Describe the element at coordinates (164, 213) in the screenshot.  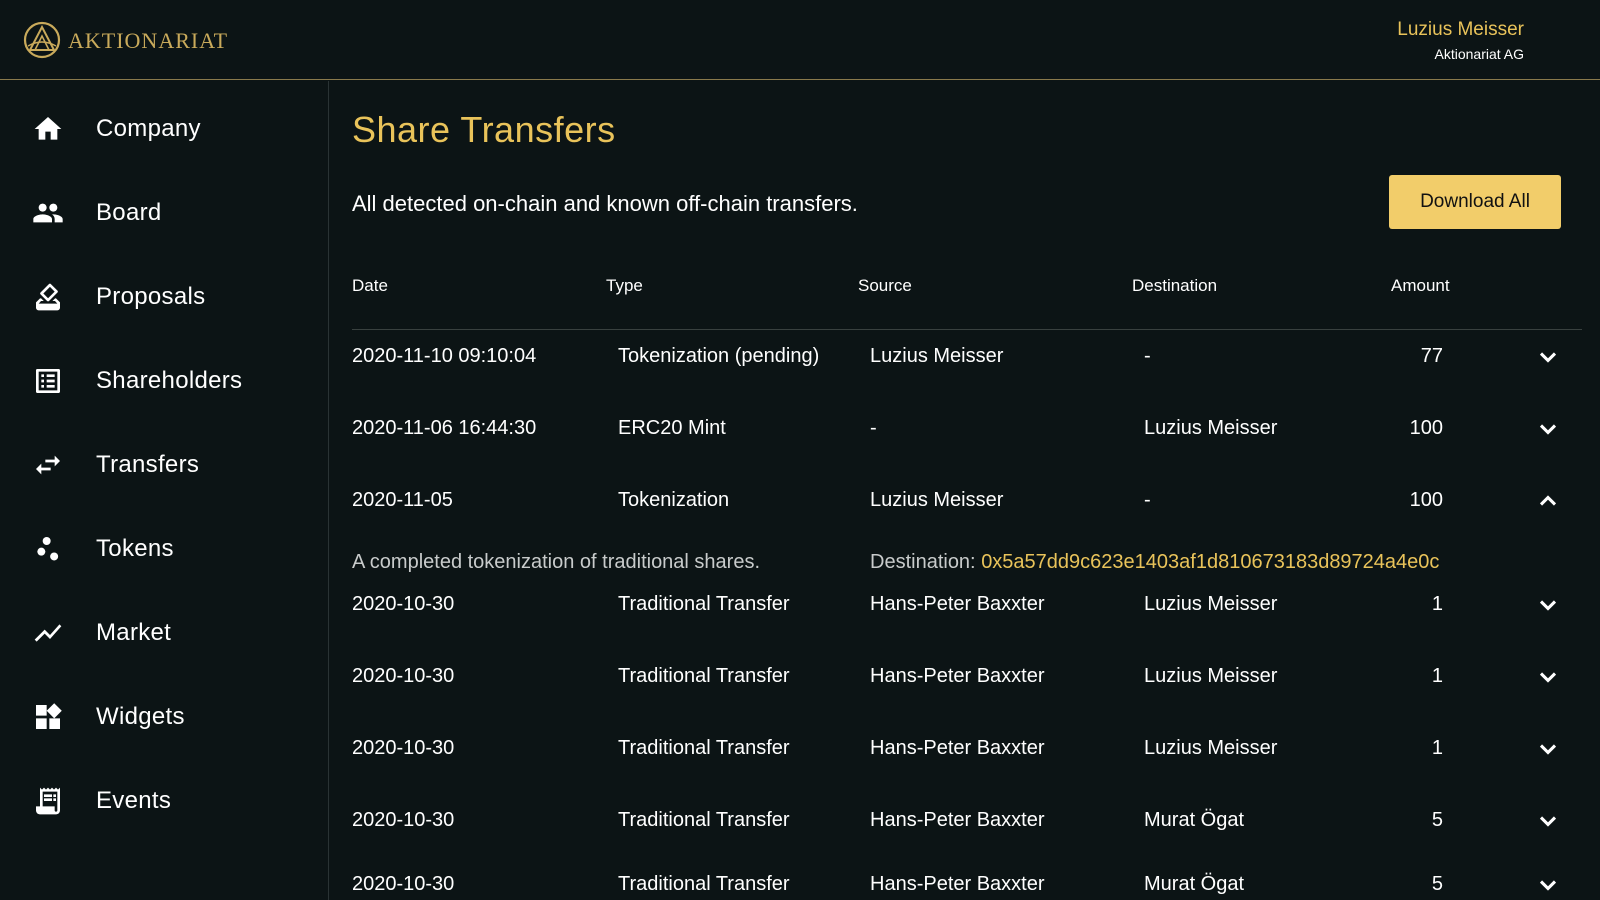
I see `sidebar-item-board: Board` at that location.